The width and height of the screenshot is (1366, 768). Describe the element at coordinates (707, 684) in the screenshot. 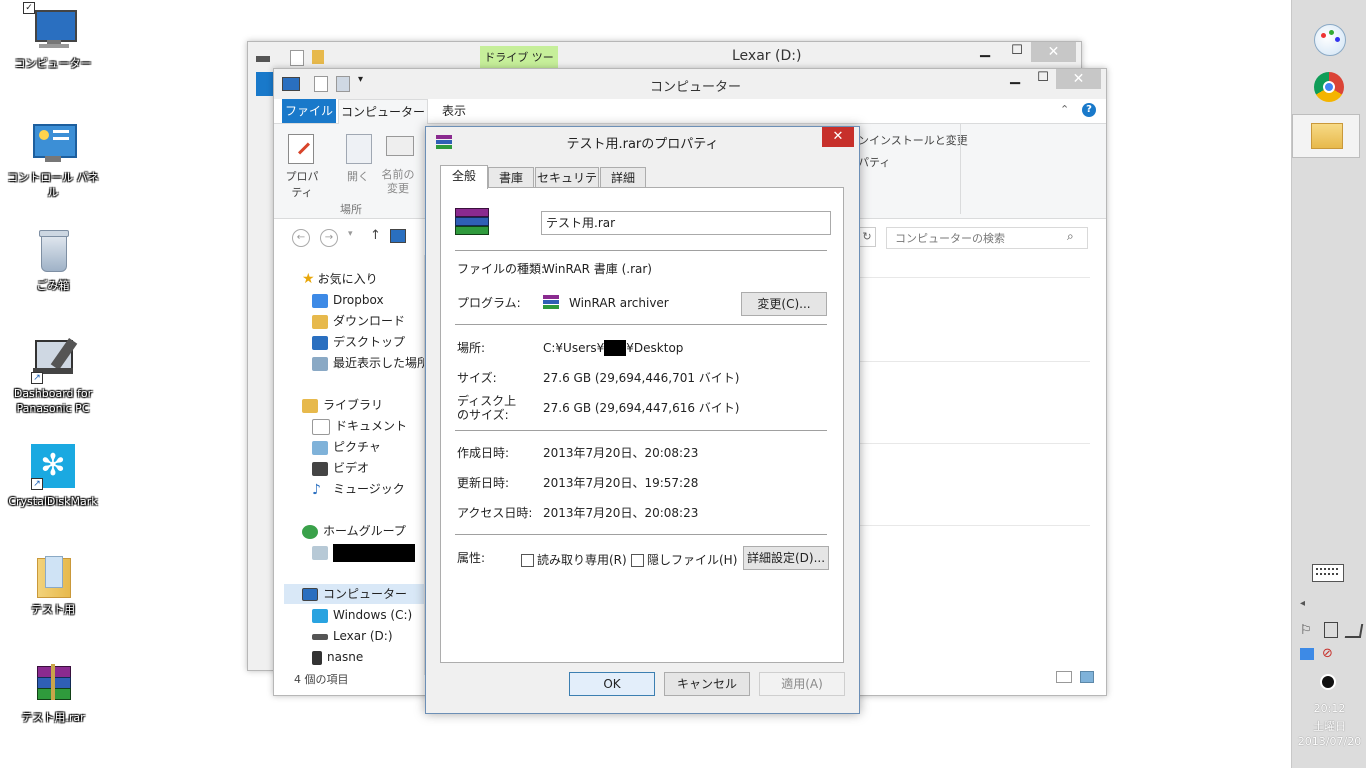

I see `cancel-button: キャンセル` at that location.